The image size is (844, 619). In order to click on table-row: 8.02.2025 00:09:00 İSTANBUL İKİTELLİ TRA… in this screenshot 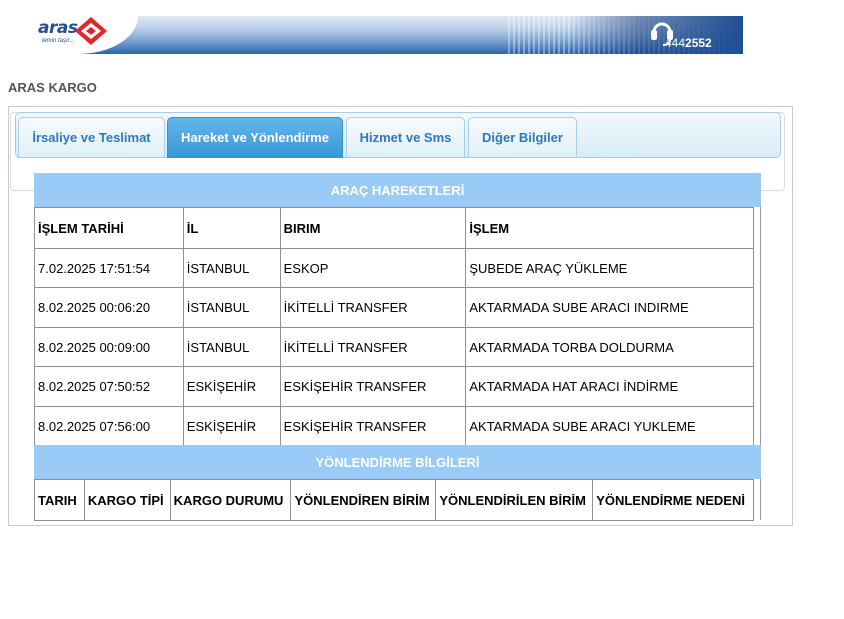, I will do `click(394, 347)`.